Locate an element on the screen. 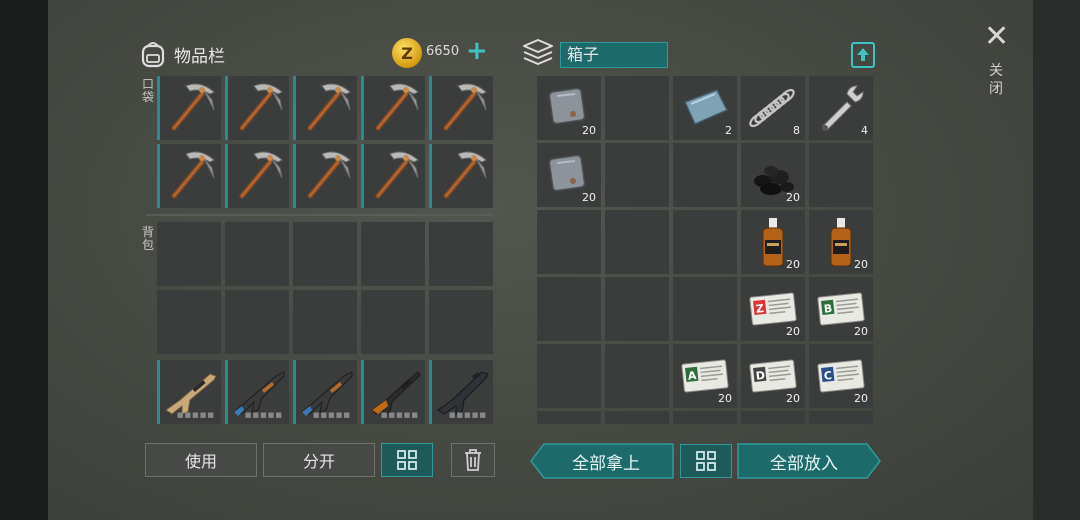  add-coins-button: + is located at coordinates (477, 51).